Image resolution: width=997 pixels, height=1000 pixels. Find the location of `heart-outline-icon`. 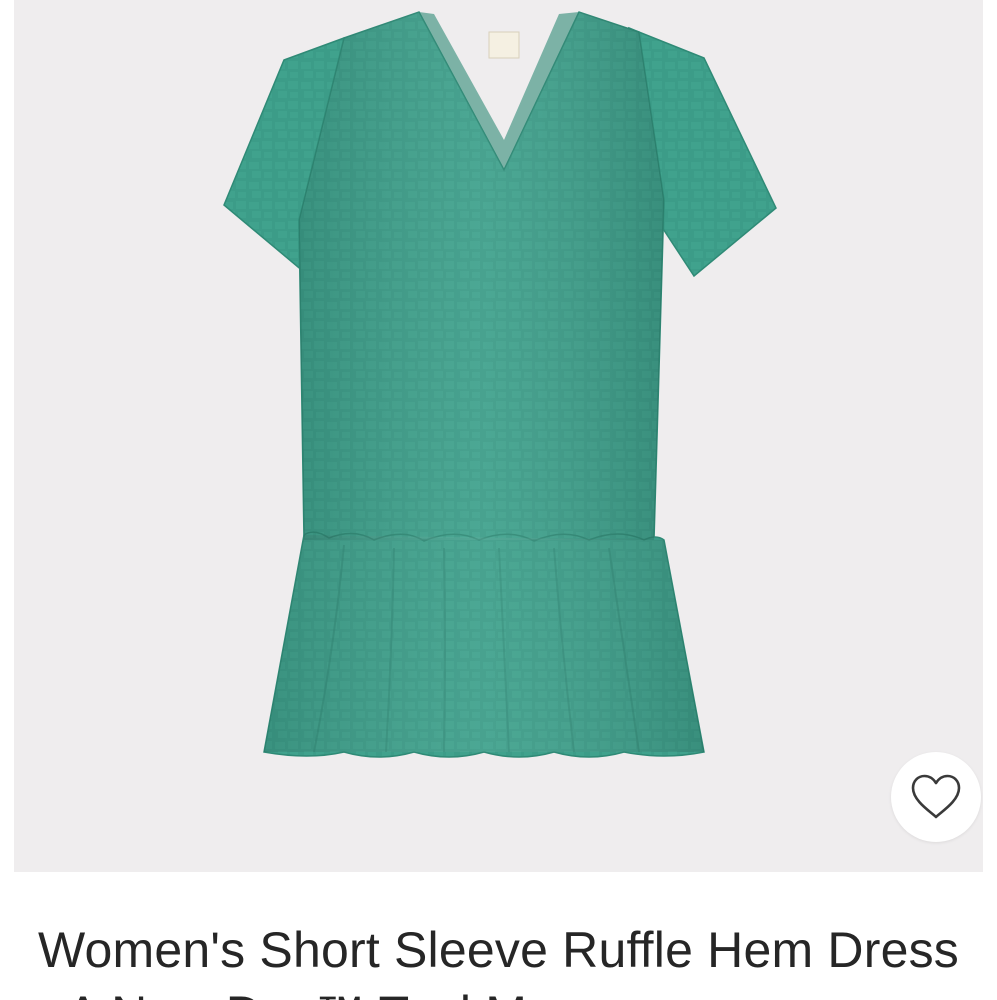

heart-outline-icon is located at coordinates (936, 796).